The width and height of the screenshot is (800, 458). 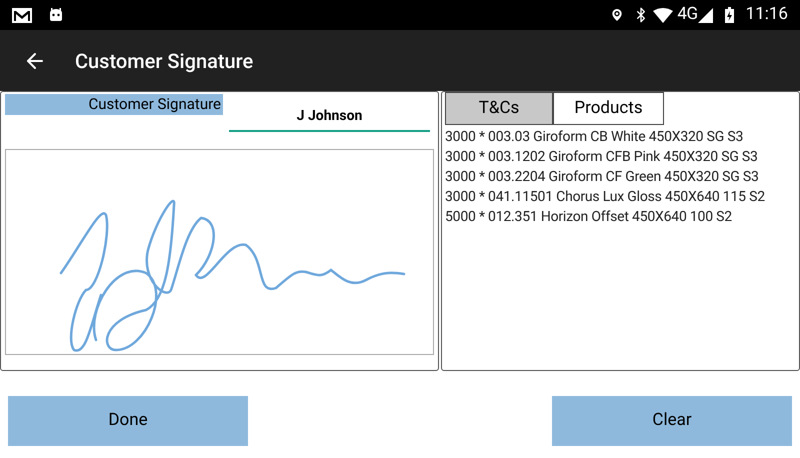 I want to click on tab: Products, so click(x=608, y=108).